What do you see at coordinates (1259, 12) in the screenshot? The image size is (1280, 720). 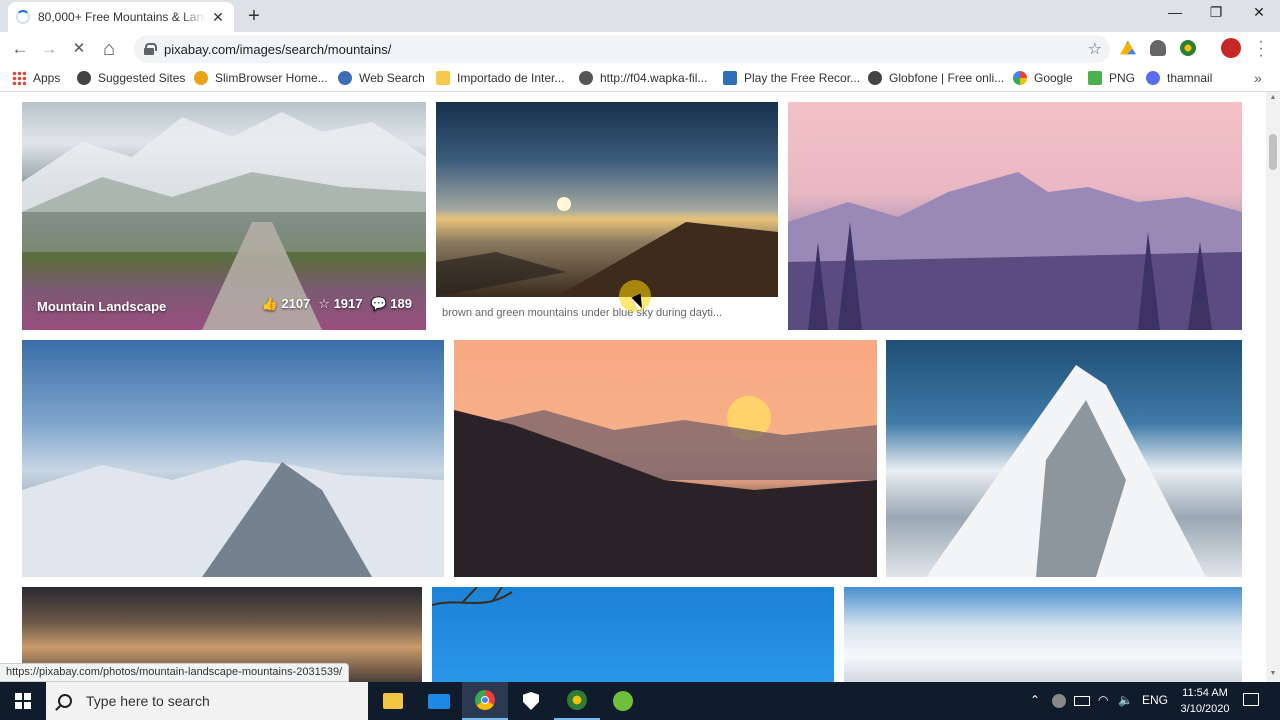 I see `close-window-button: ✕` at bounding box center [1259, 12].